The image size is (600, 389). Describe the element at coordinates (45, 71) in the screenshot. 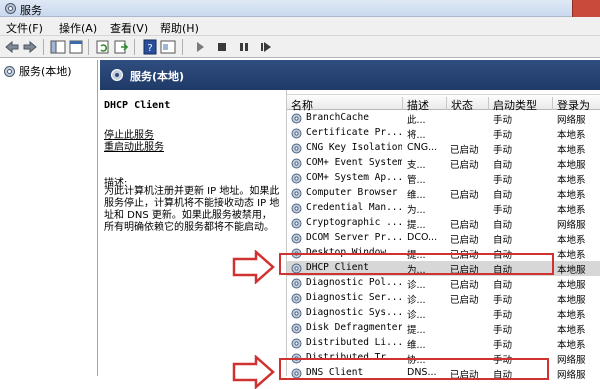

I see `tree-node-label: 服务(本地)` at that location.